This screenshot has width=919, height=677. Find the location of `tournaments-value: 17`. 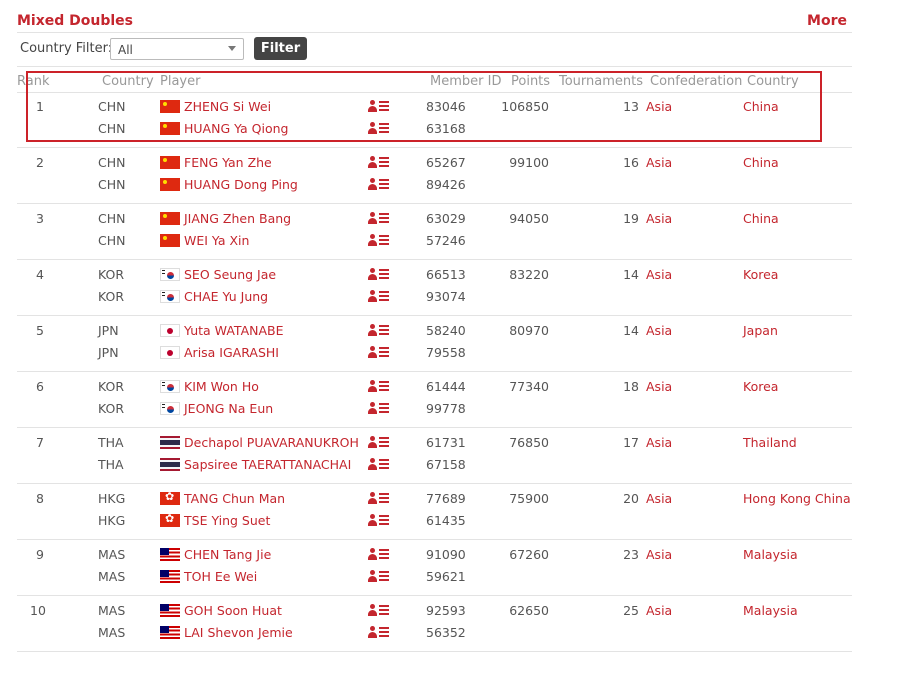

tournaments-value: 17 is located at coordinates (631, 442).